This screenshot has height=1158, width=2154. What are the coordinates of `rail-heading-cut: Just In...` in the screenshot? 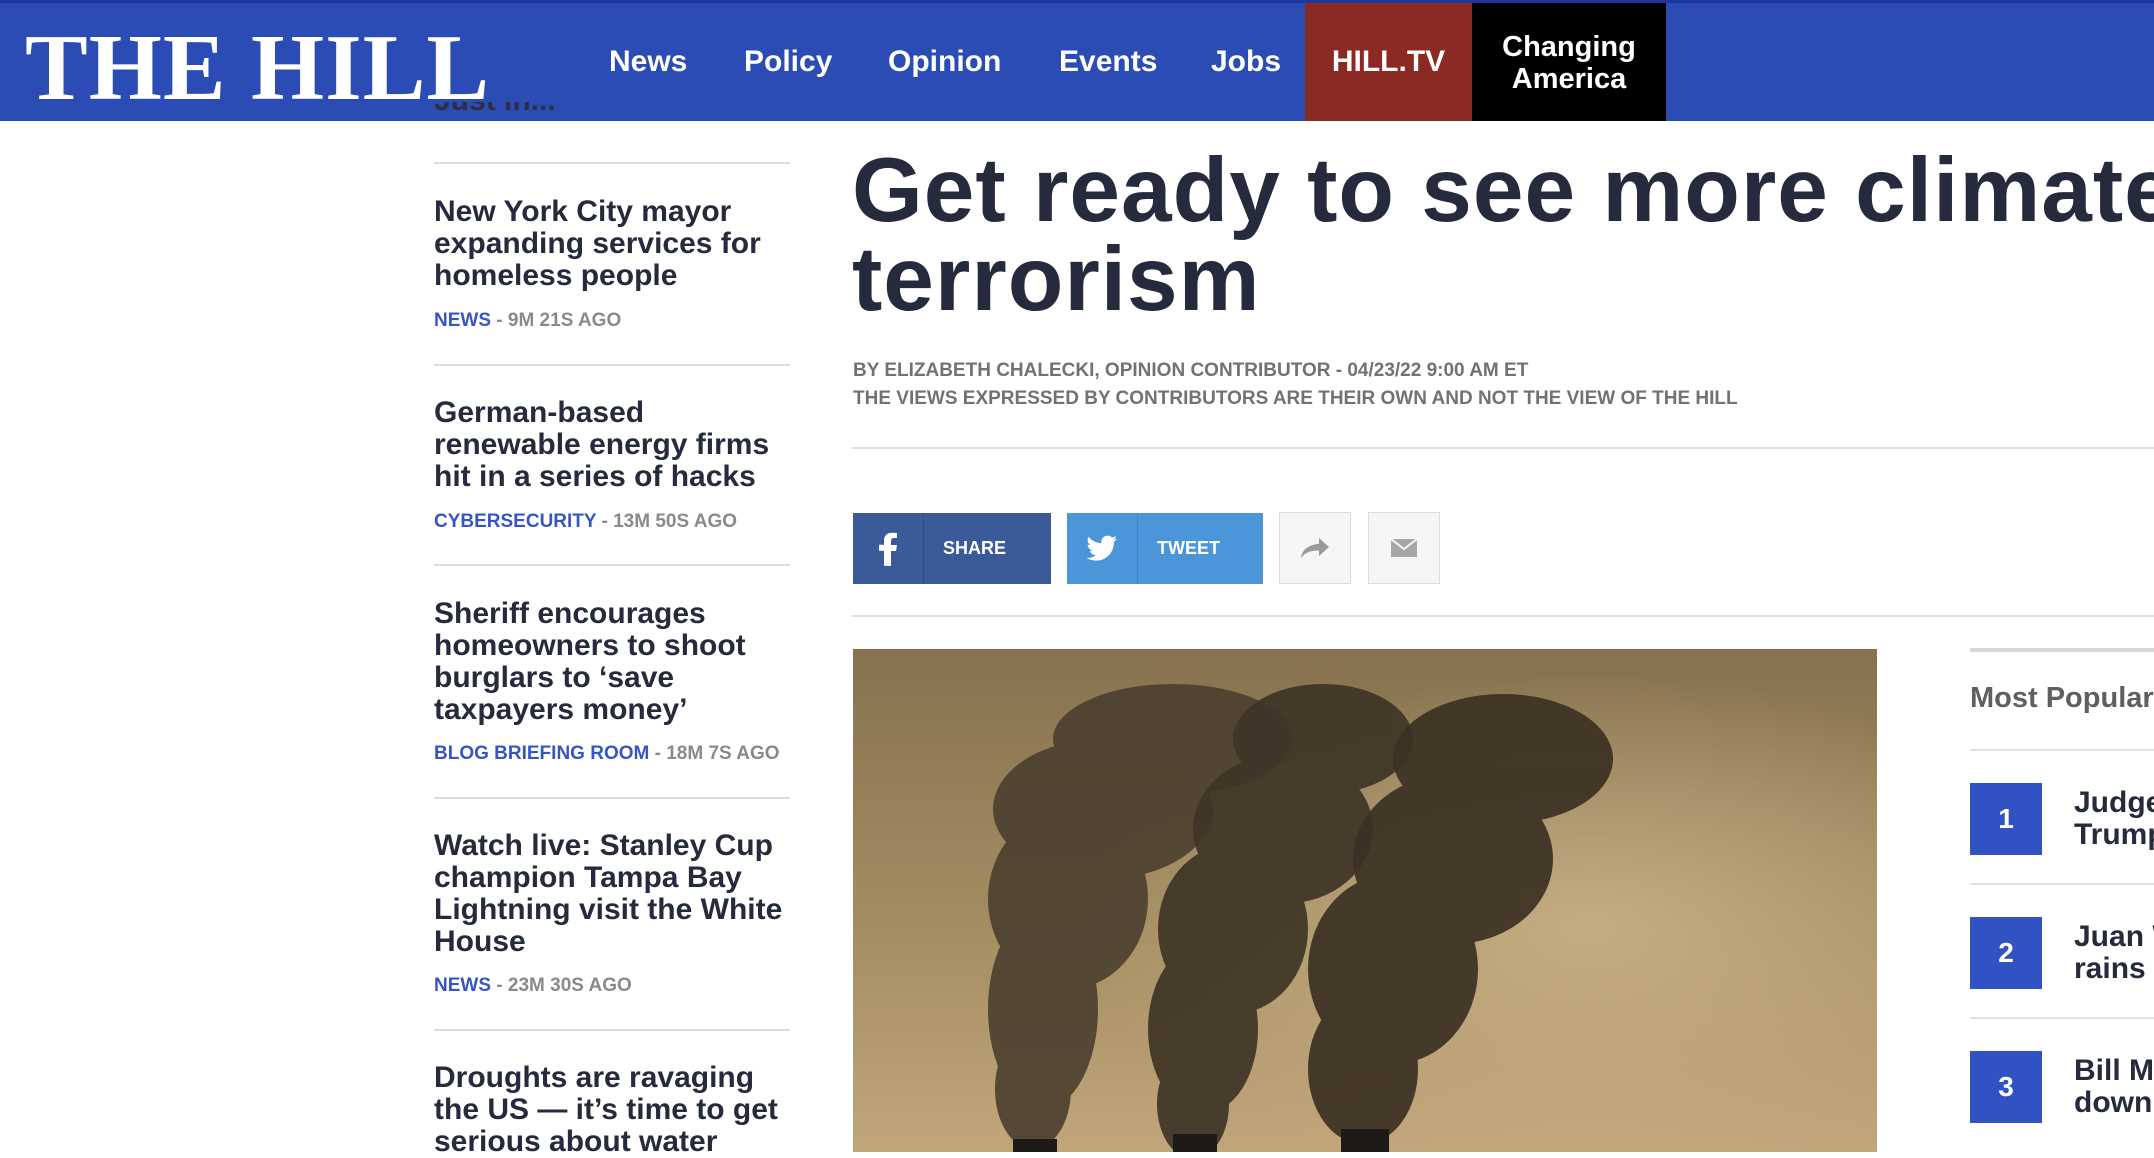 It's located at (524, 113).